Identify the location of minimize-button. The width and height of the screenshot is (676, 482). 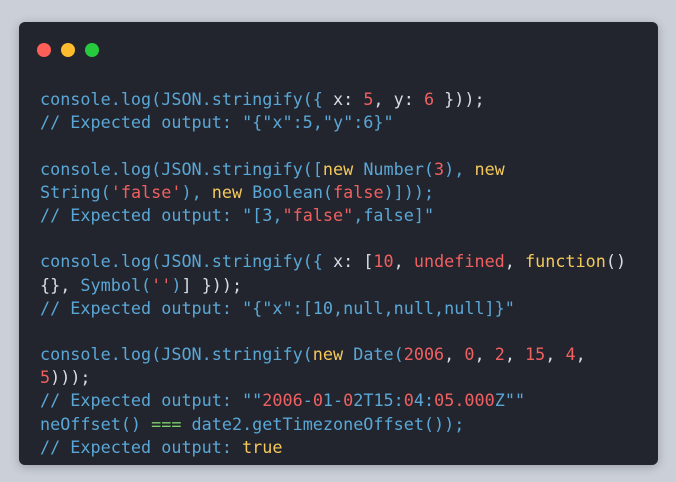
(68, 50).